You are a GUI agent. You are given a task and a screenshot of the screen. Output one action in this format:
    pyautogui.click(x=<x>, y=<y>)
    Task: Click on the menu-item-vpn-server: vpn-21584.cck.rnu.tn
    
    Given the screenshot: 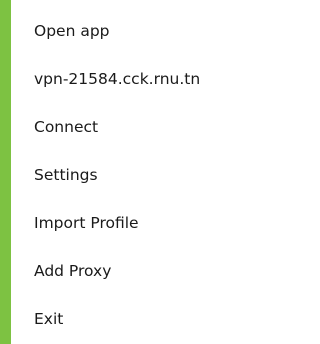 What is the action you would take?
    pyautogui.click(x=135, y=79)
    